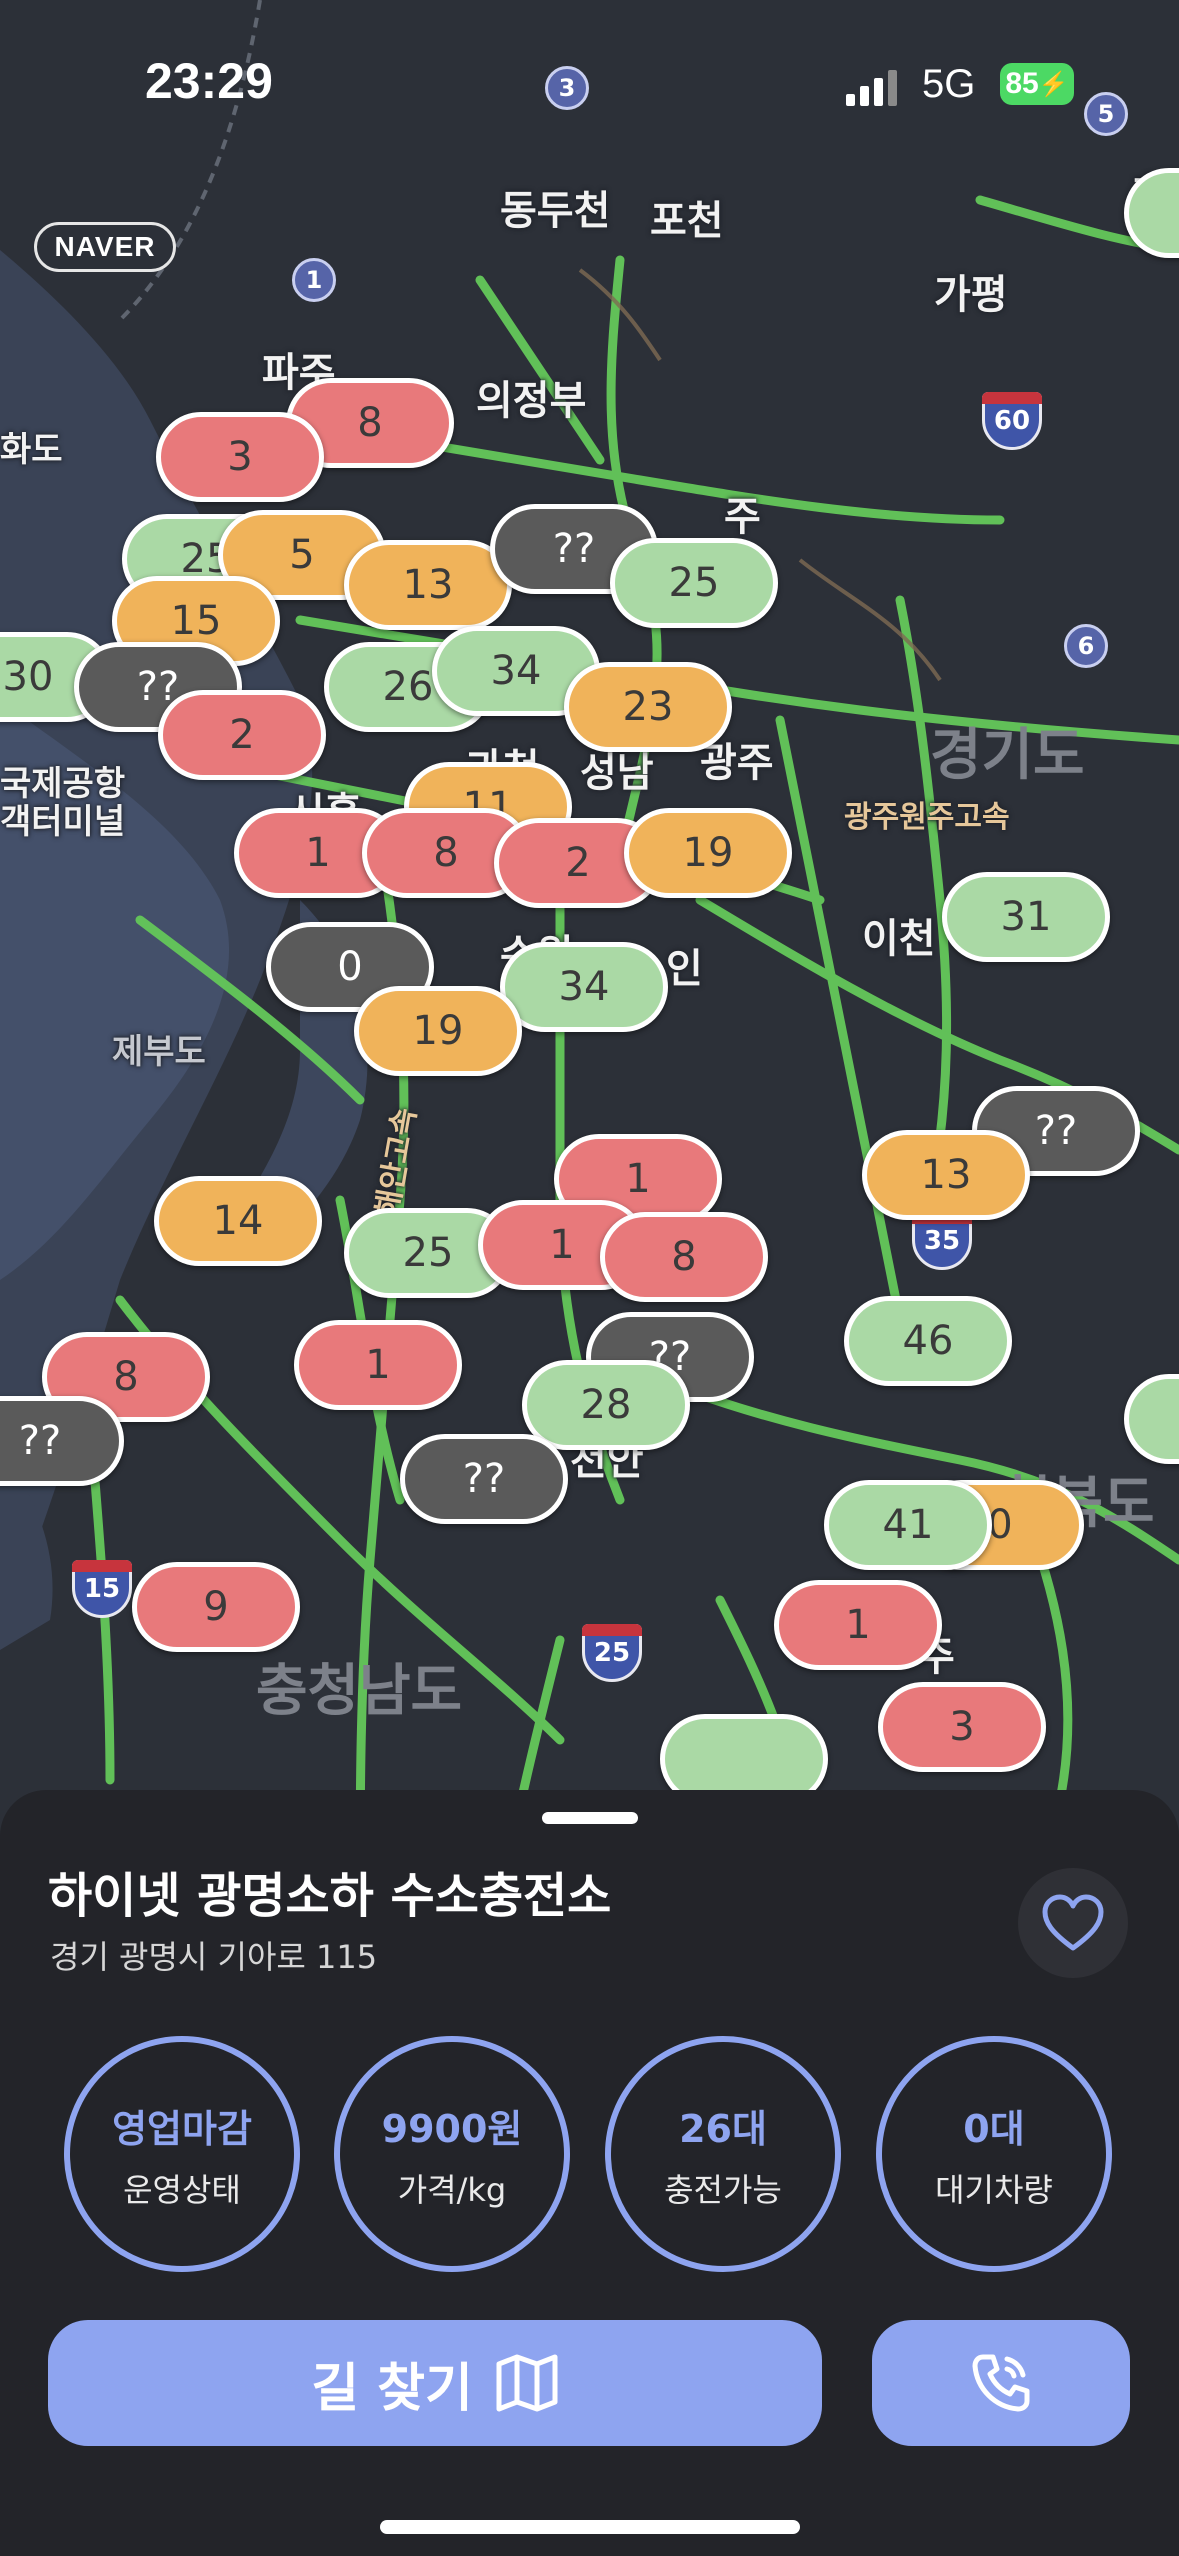 The width and height of the screenshot is (1179, 2556). I want to click on place-label: 주, so click(742, 517).